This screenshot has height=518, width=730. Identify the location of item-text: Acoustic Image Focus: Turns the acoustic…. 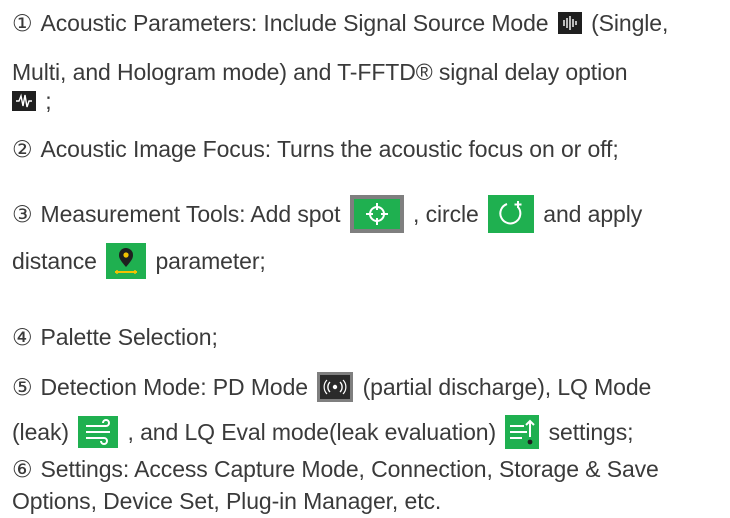
(329, 149).